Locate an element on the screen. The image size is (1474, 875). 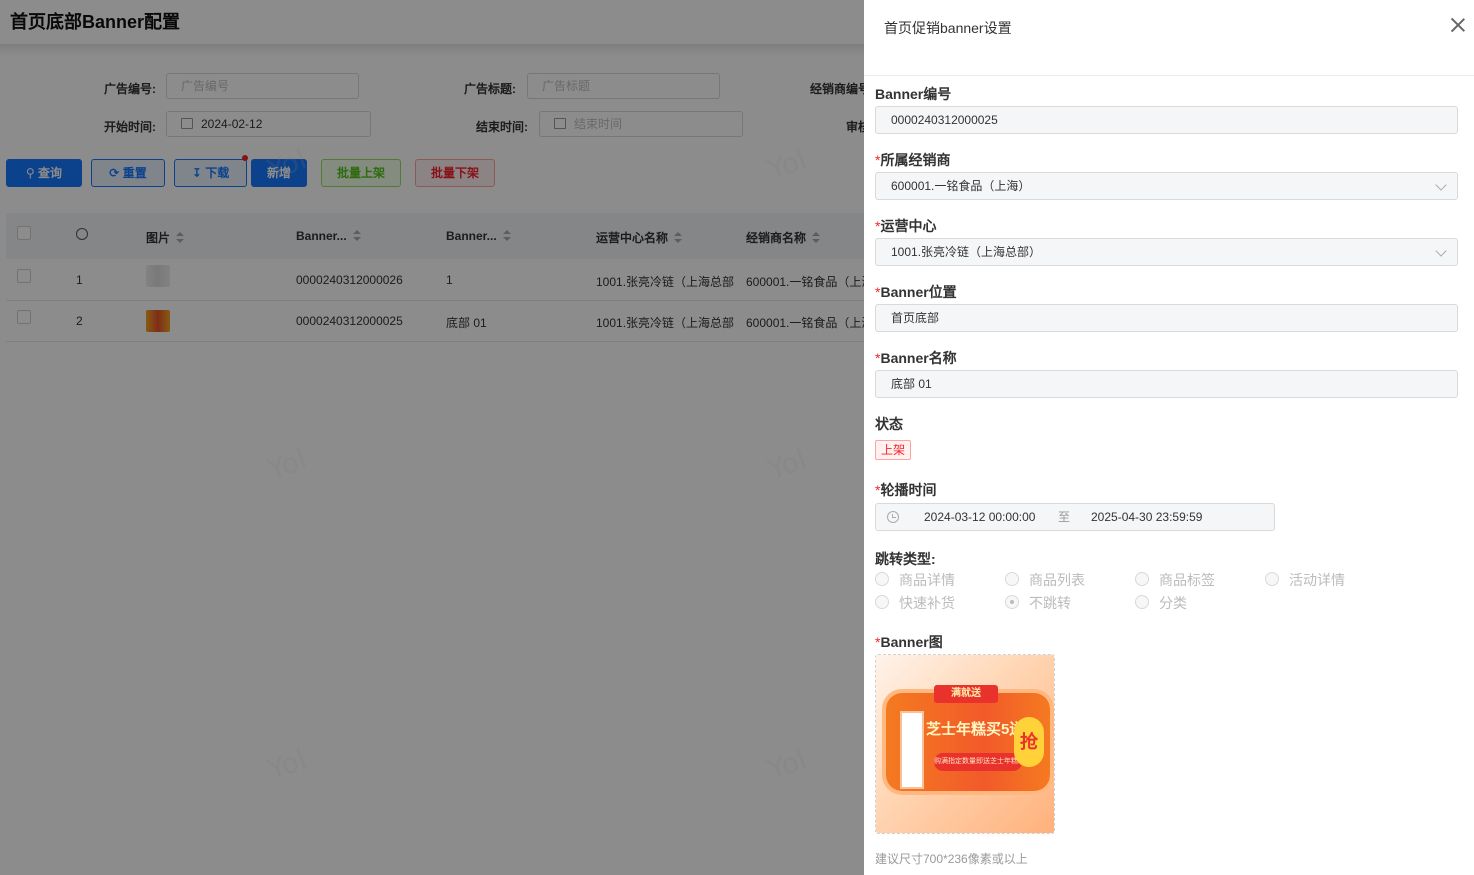
banner-image-label: *Banner图 is located at coordinates (909, 642).